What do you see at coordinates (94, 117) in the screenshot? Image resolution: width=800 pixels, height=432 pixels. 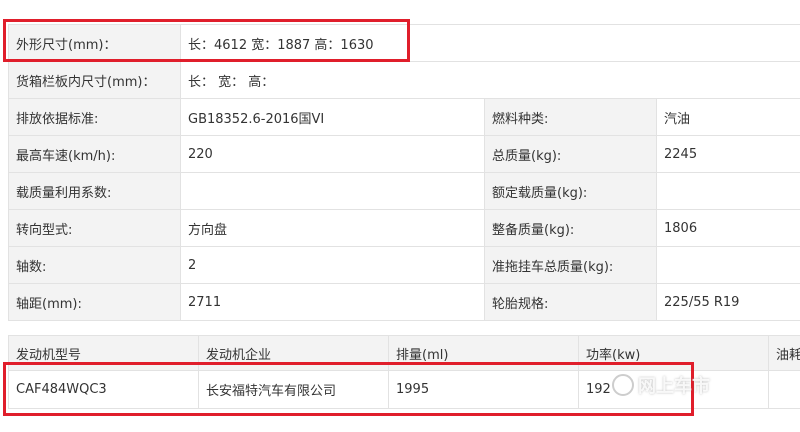 I see `emission-label: 排放依据标准:` at bounding box center [94, 117].